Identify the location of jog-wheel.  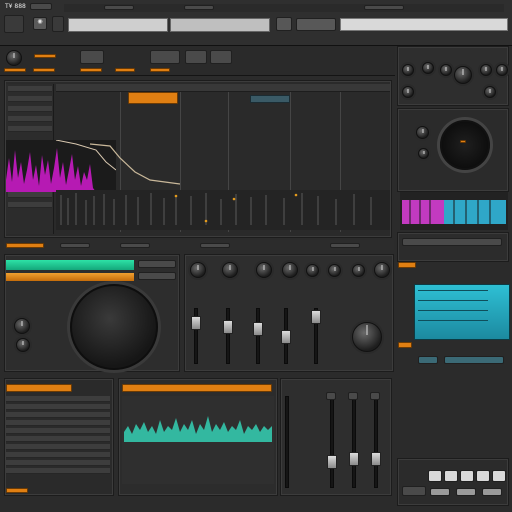
(114, 327).